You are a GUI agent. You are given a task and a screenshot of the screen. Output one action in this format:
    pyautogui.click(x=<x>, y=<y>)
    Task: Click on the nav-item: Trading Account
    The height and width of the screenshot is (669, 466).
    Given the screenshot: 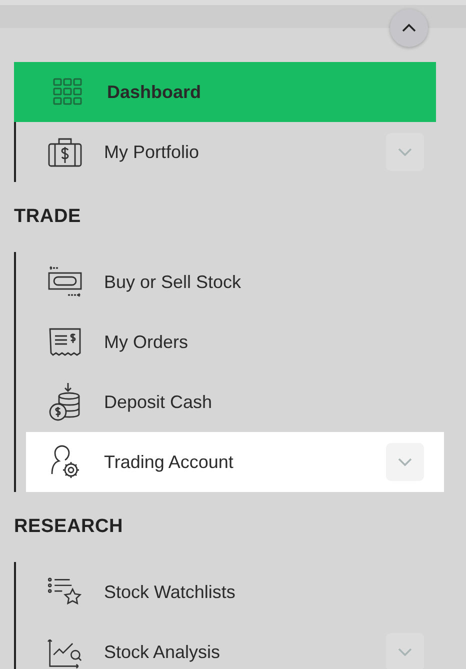 What is the action you would take?
    pyautogui.click(x=235, y=462)
    